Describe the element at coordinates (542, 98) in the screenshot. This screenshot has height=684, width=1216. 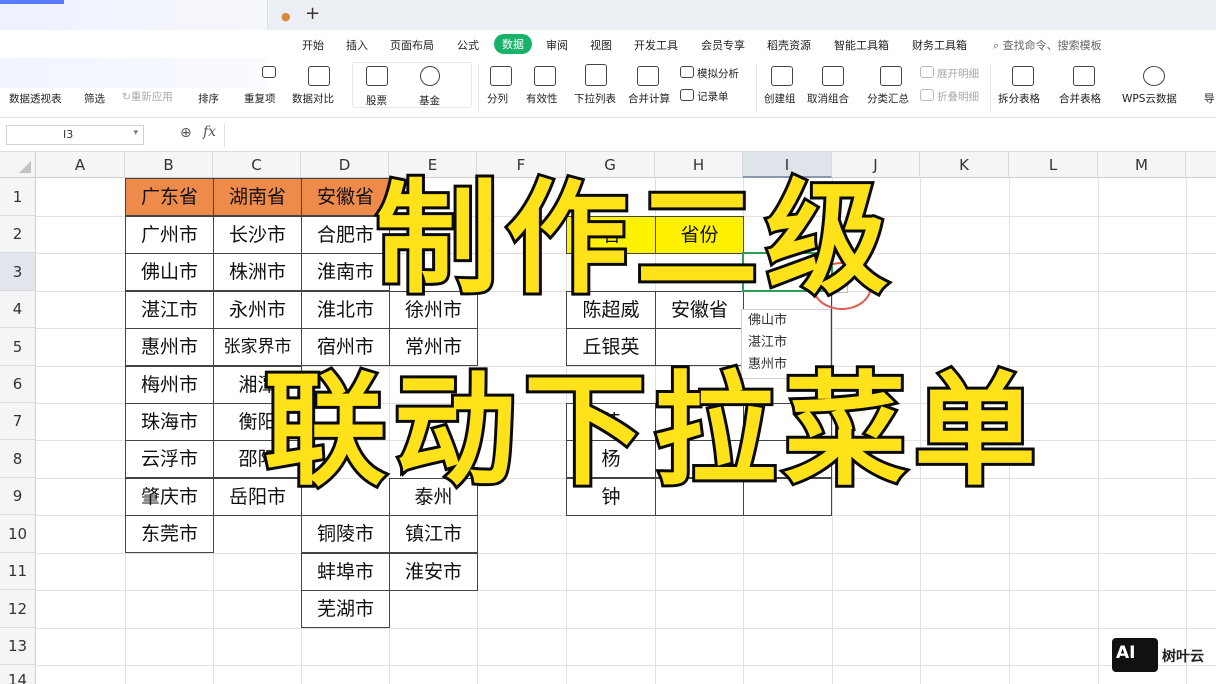
I see `validity-button: 有效性` at that location.